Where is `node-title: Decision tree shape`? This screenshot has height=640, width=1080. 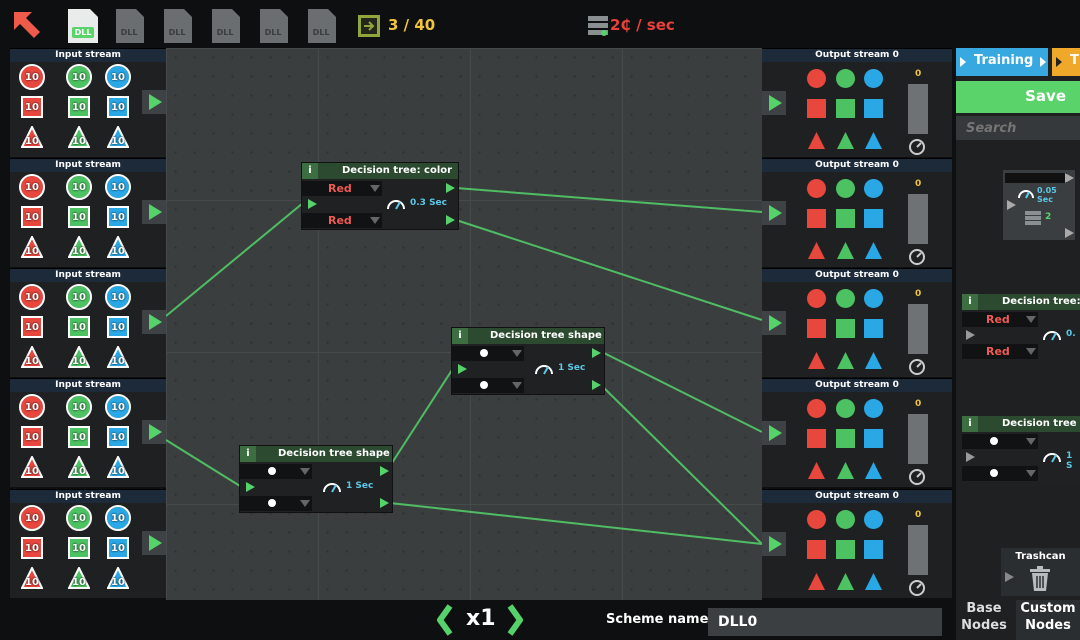
node-title: Decision tree shape is located at coordinates (334, 453).